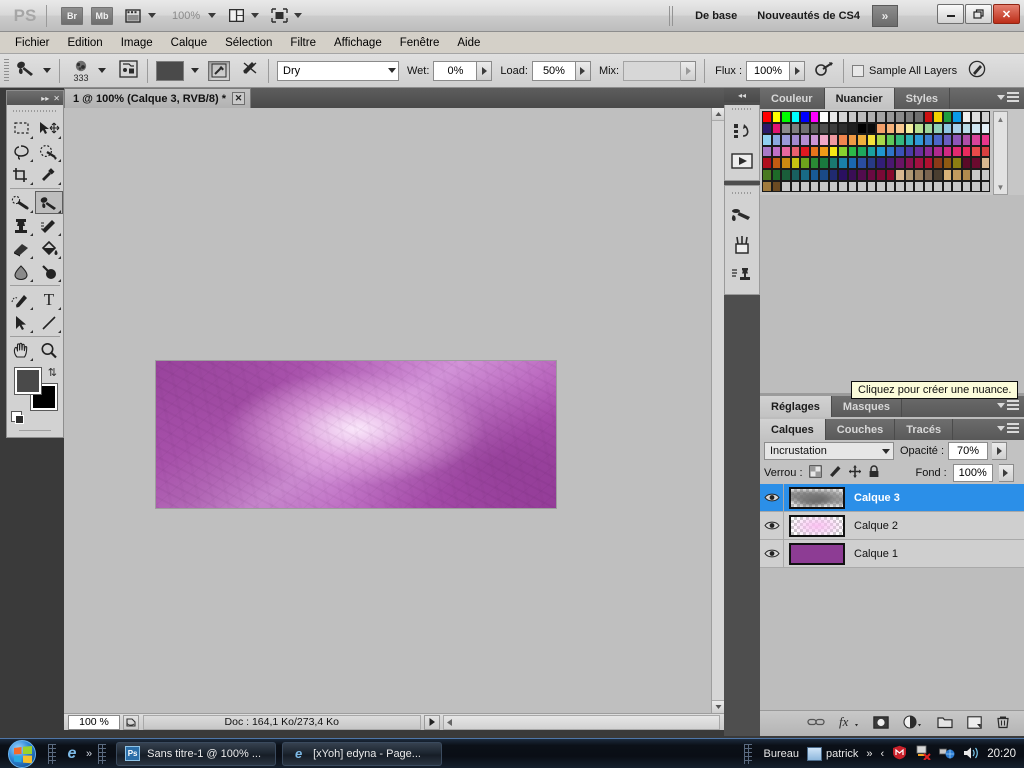 The image size is (1024, 768). I want to click on screen-mode-icon, so click(287, 15).